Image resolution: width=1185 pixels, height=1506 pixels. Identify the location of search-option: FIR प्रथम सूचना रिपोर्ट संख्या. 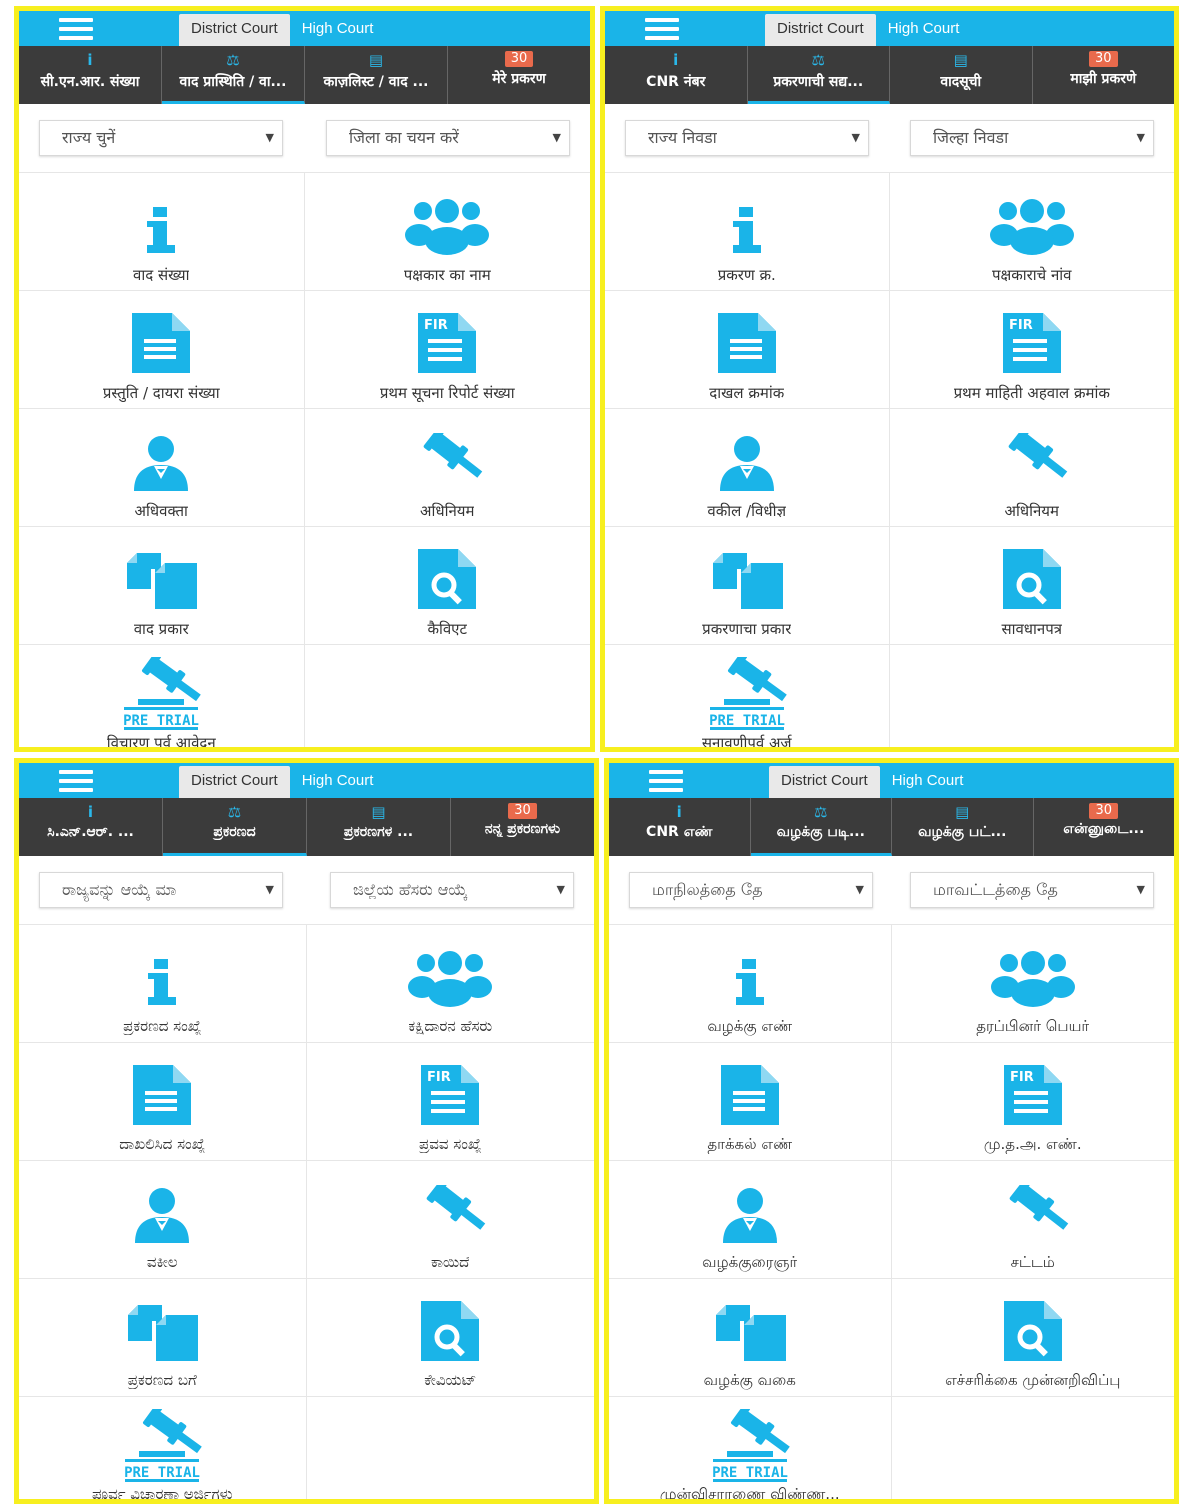
(447, 350).